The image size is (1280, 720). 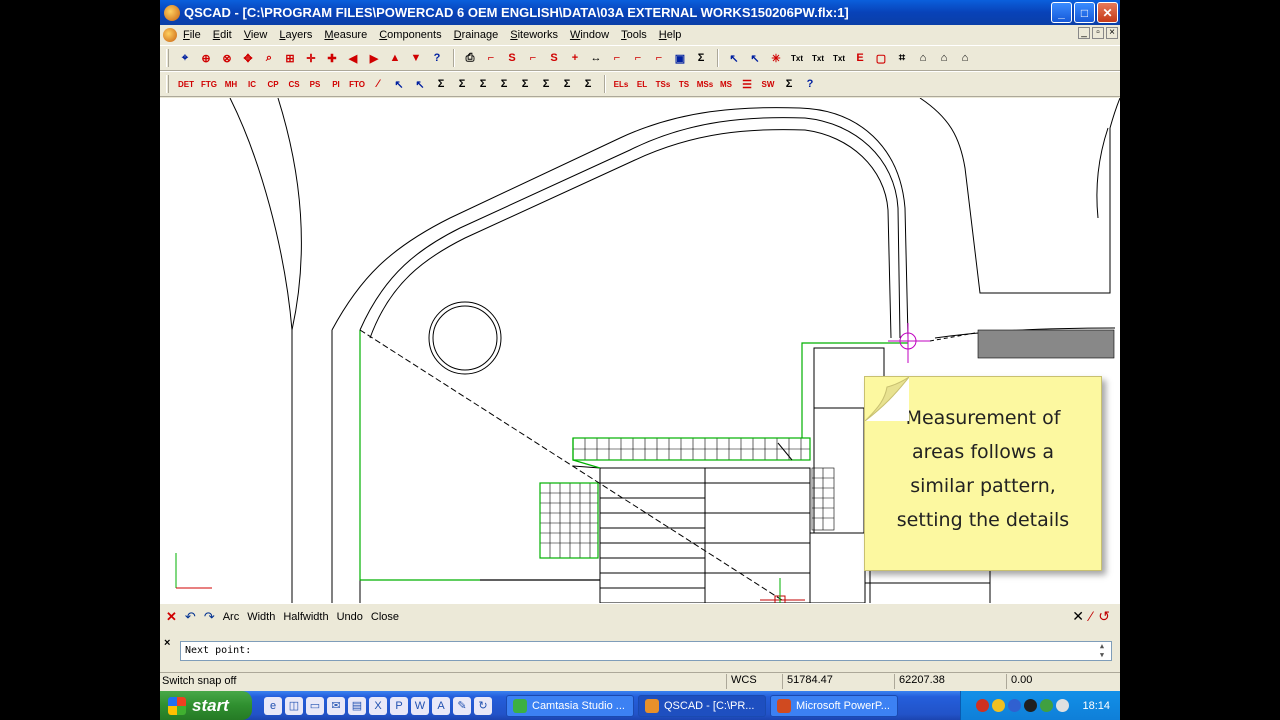 What do you see at coordinates (483, 705) in the screenshot?
I see `refresh-icon: ↻` at bounding box center [483, 705].